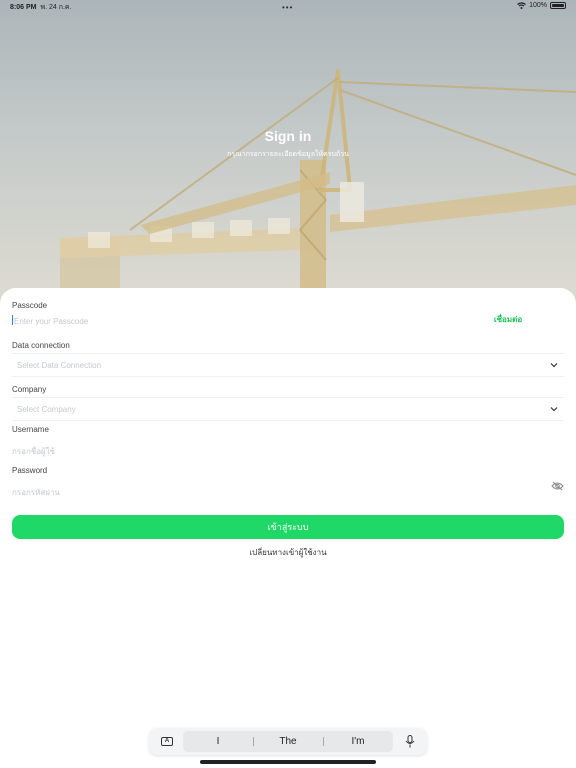 Image resolution: width=576 pixels, height=768 pixels. I want to click on username-input: กรอกชื่อผู้ใช้, so click(33, 451).